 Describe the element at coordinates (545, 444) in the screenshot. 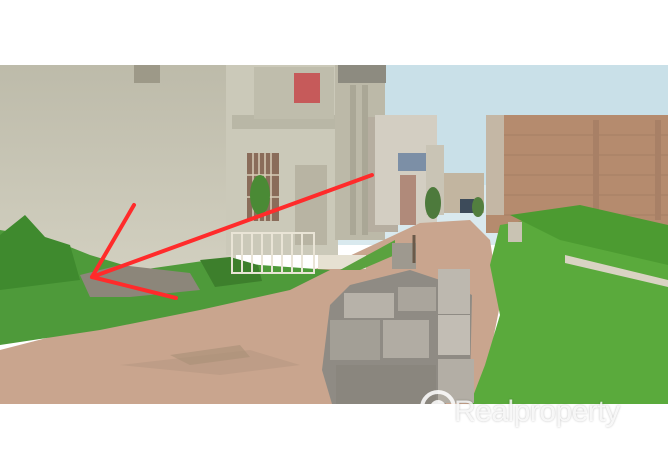

I see `watermark-tagline: Free property listings website` at that location.